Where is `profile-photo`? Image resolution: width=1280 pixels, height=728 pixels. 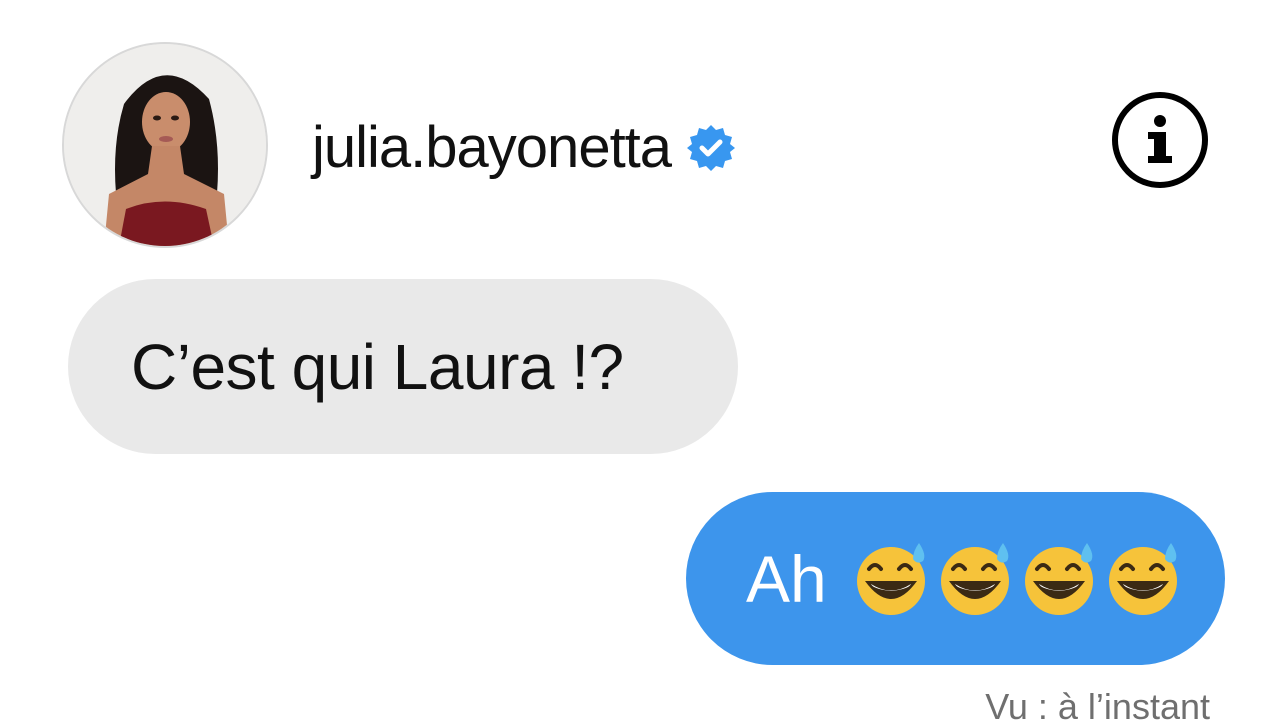
profile-photo is located at coordinates (165, 145).